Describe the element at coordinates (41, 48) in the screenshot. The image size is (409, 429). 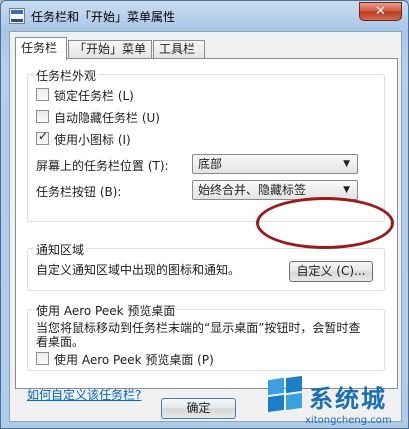
I see `tab-taskbar: 任务栏` at that location.